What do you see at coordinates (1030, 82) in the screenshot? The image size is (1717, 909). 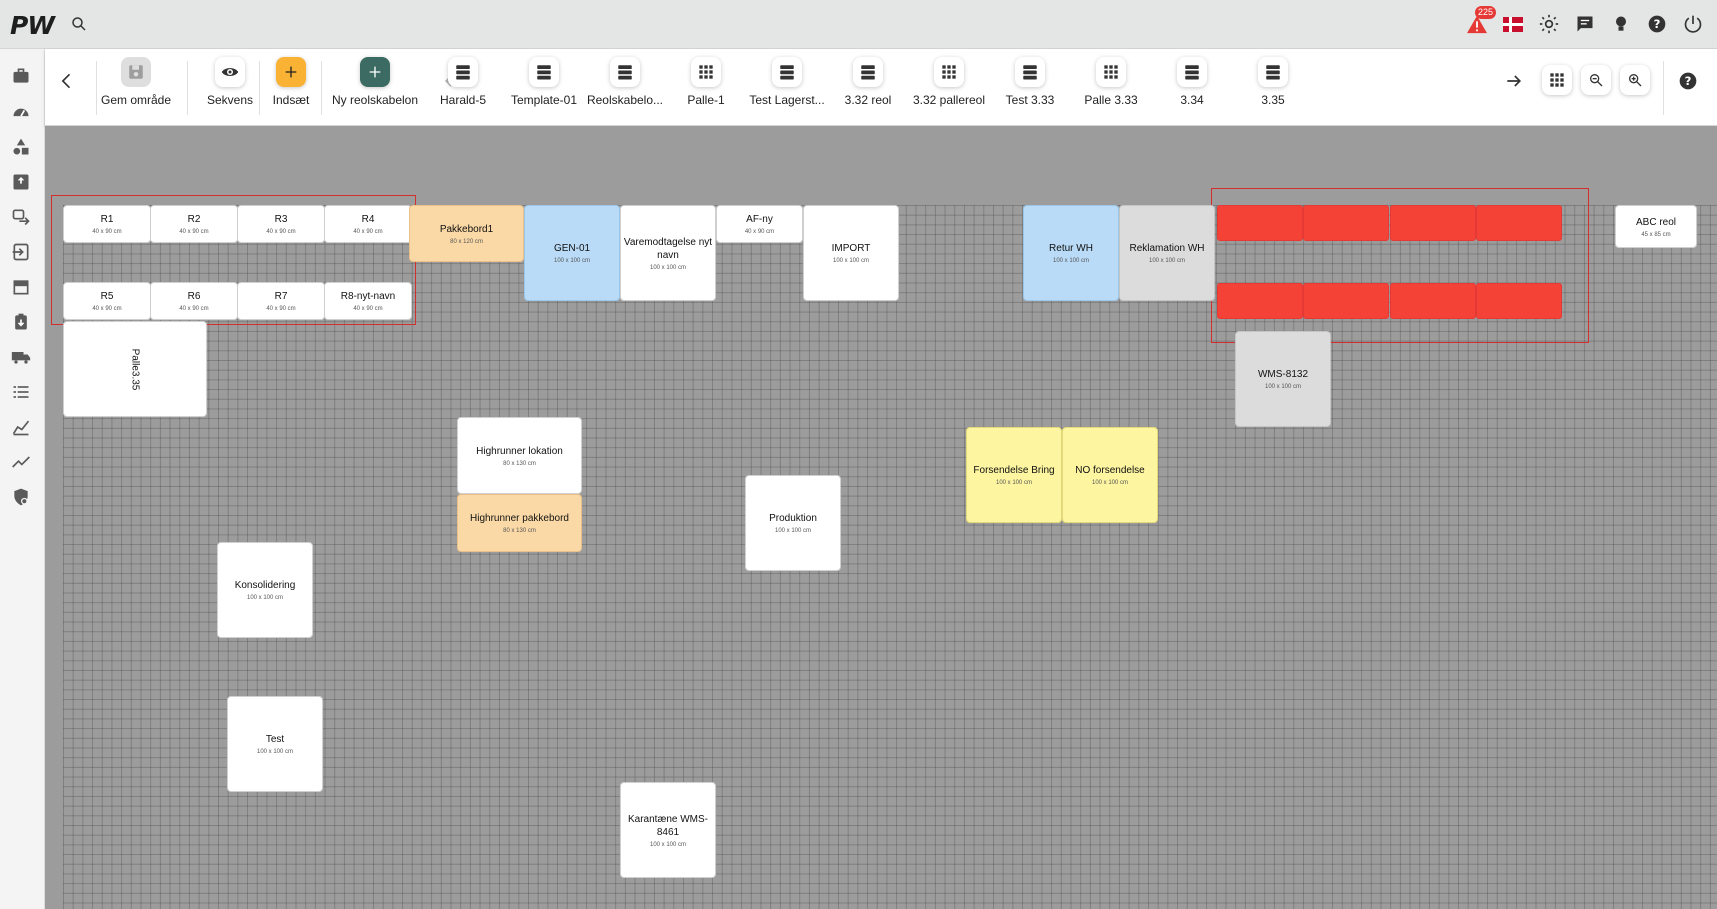 I see `template-button: Test 3.33` at bounding box center [1030, 82].